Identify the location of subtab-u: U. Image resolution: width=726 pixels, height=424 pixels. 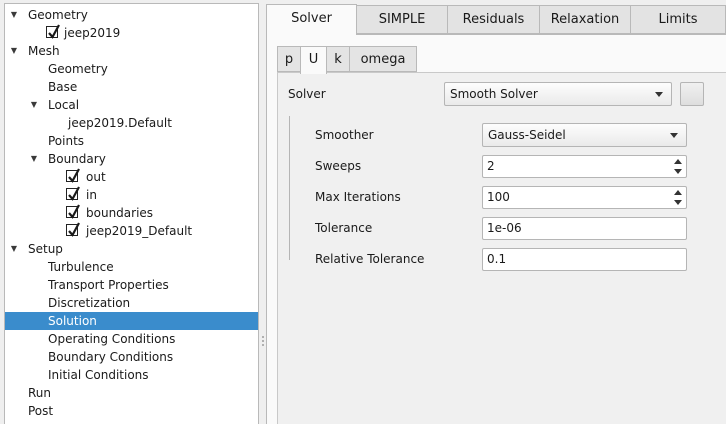
(313, 60).